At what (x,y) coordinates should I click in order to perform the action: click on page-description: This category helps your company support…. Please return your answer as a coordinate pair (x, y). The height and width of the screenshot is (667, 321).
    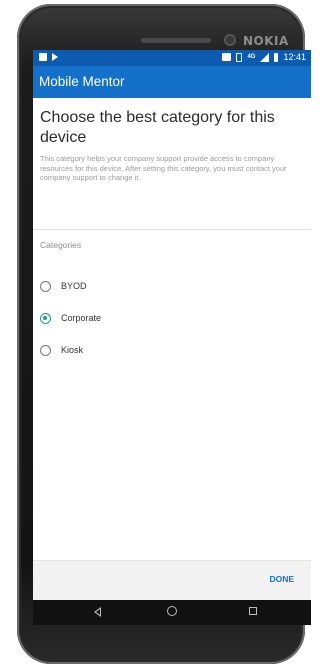
    Looking at the image, I should click on (163, 168).